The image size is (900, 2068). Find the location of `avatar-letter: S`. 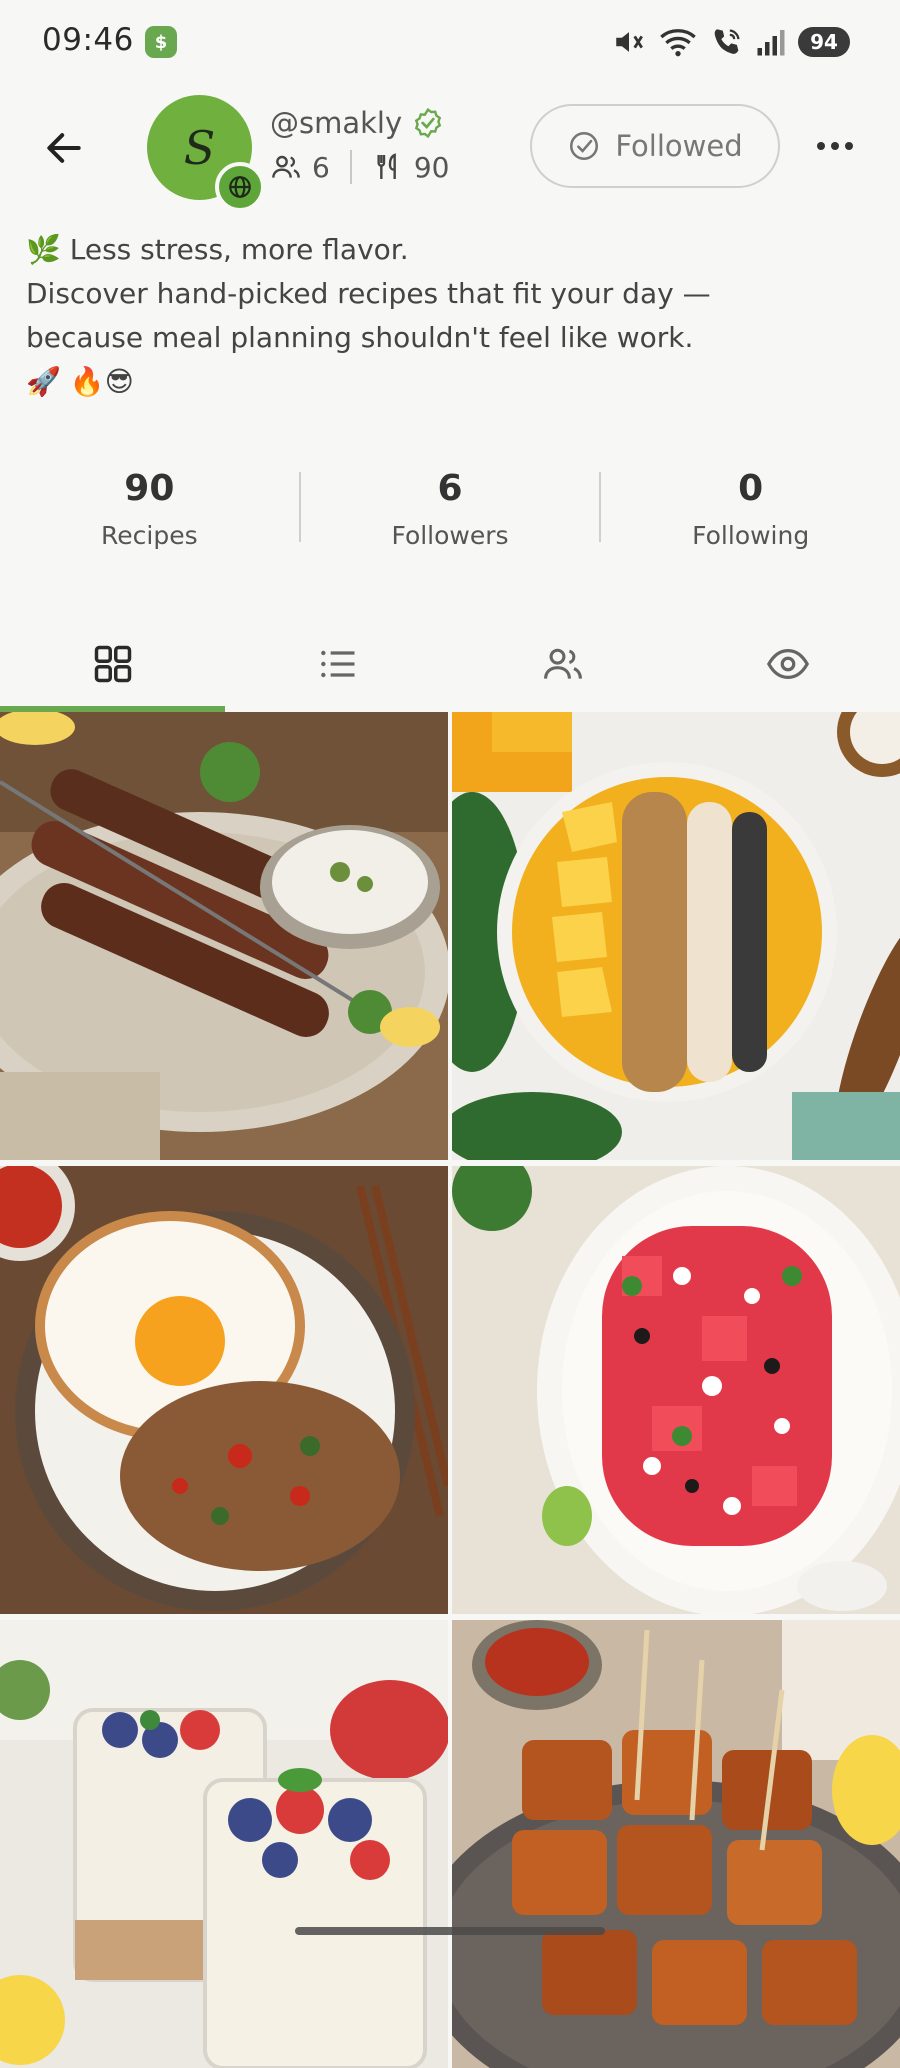

avatar-letter: S is located at coordinates (199, 147).